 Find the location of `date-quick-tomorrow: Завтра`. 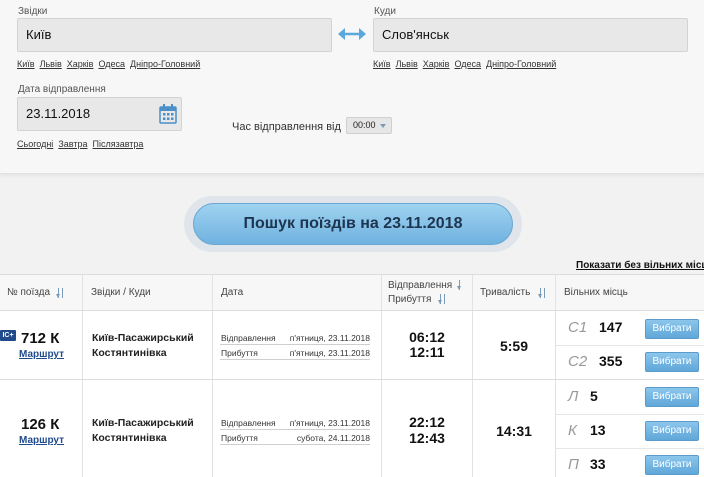

date-quick-tomorrow: Завтра is located at coordinates (72, 144).